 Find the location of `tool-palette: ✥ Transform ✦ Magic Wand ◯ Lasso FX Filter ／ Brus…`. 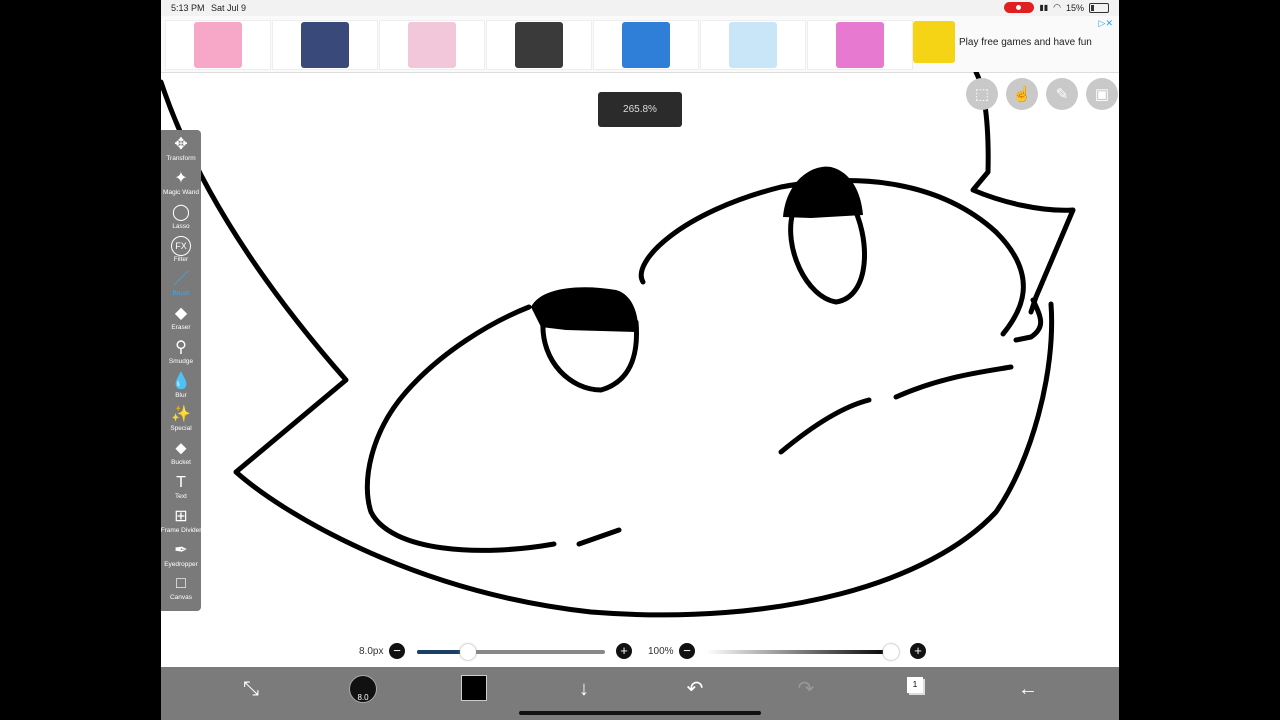

tool-palette: ✥ Transform ✦ Magic Wand ◯ Lasso FX Filter ／ Brus… is located at coordinates (181, 370).